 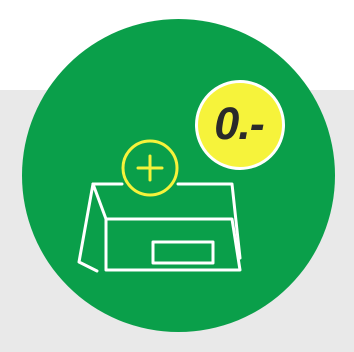 I want to click on price-label: 0.-, so click(x=239, y=123).